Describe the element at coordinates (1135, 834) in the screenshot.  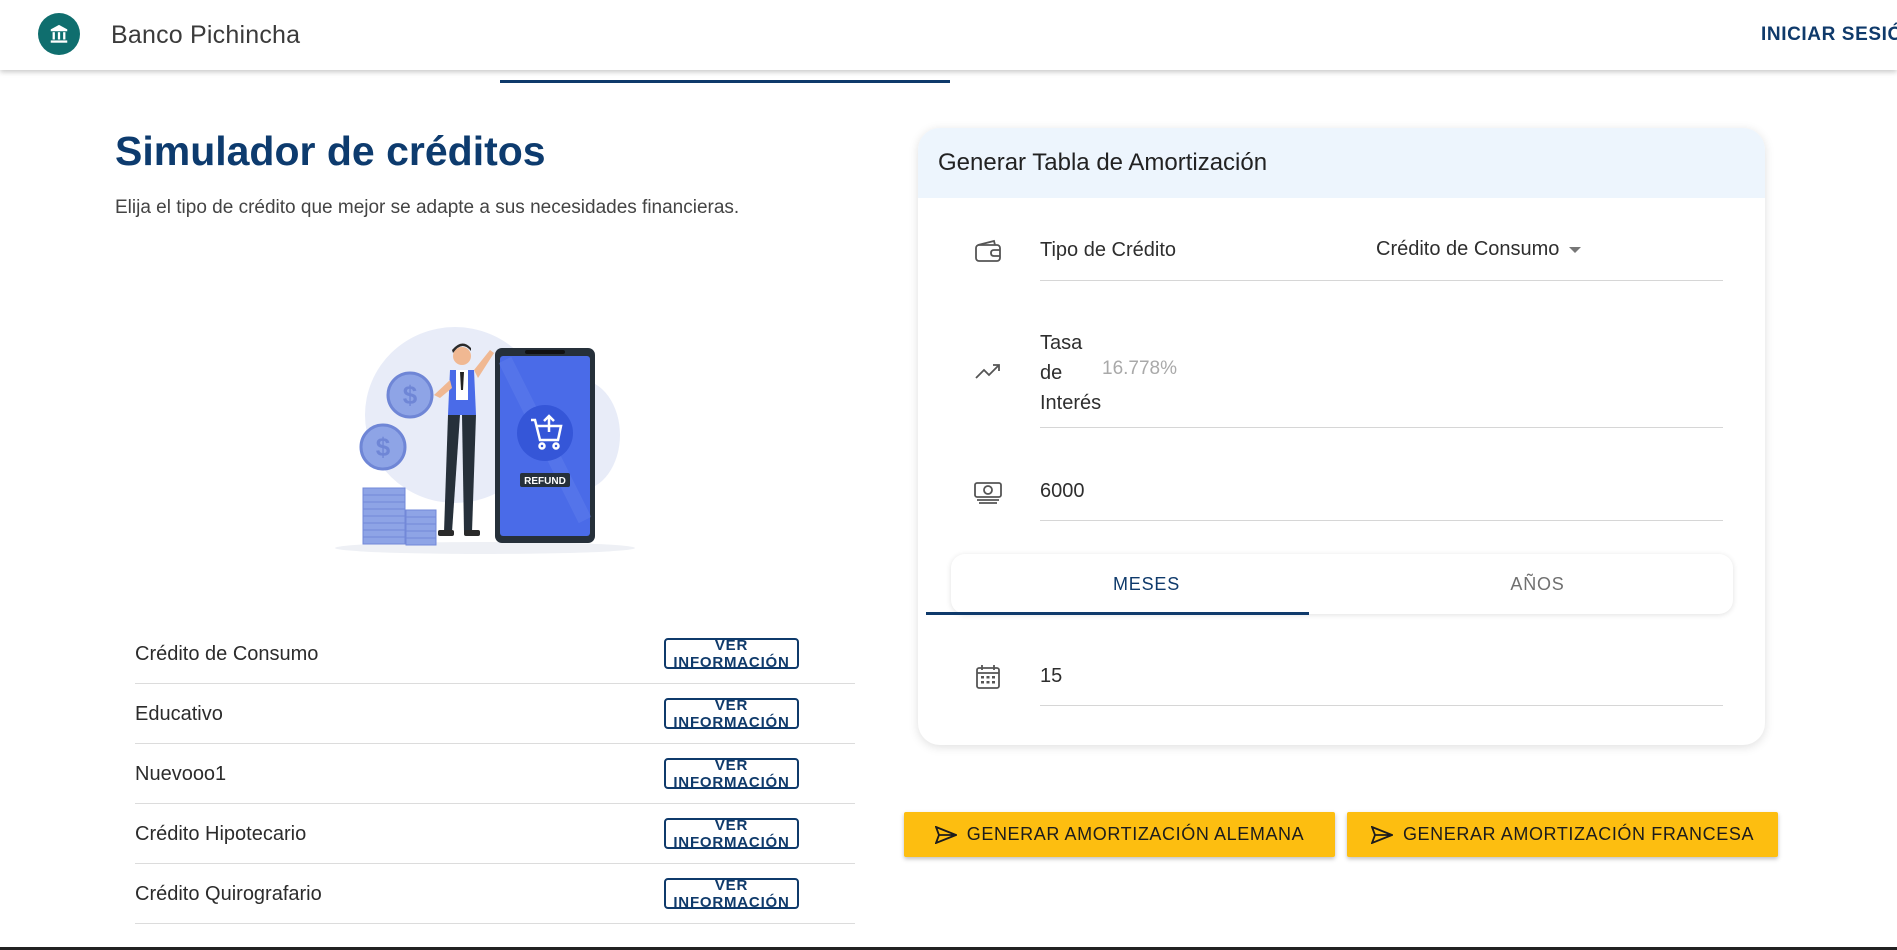
I see `generate-german-label: GENERAR AMORTIZACIÓN ALEMANA` at that location.